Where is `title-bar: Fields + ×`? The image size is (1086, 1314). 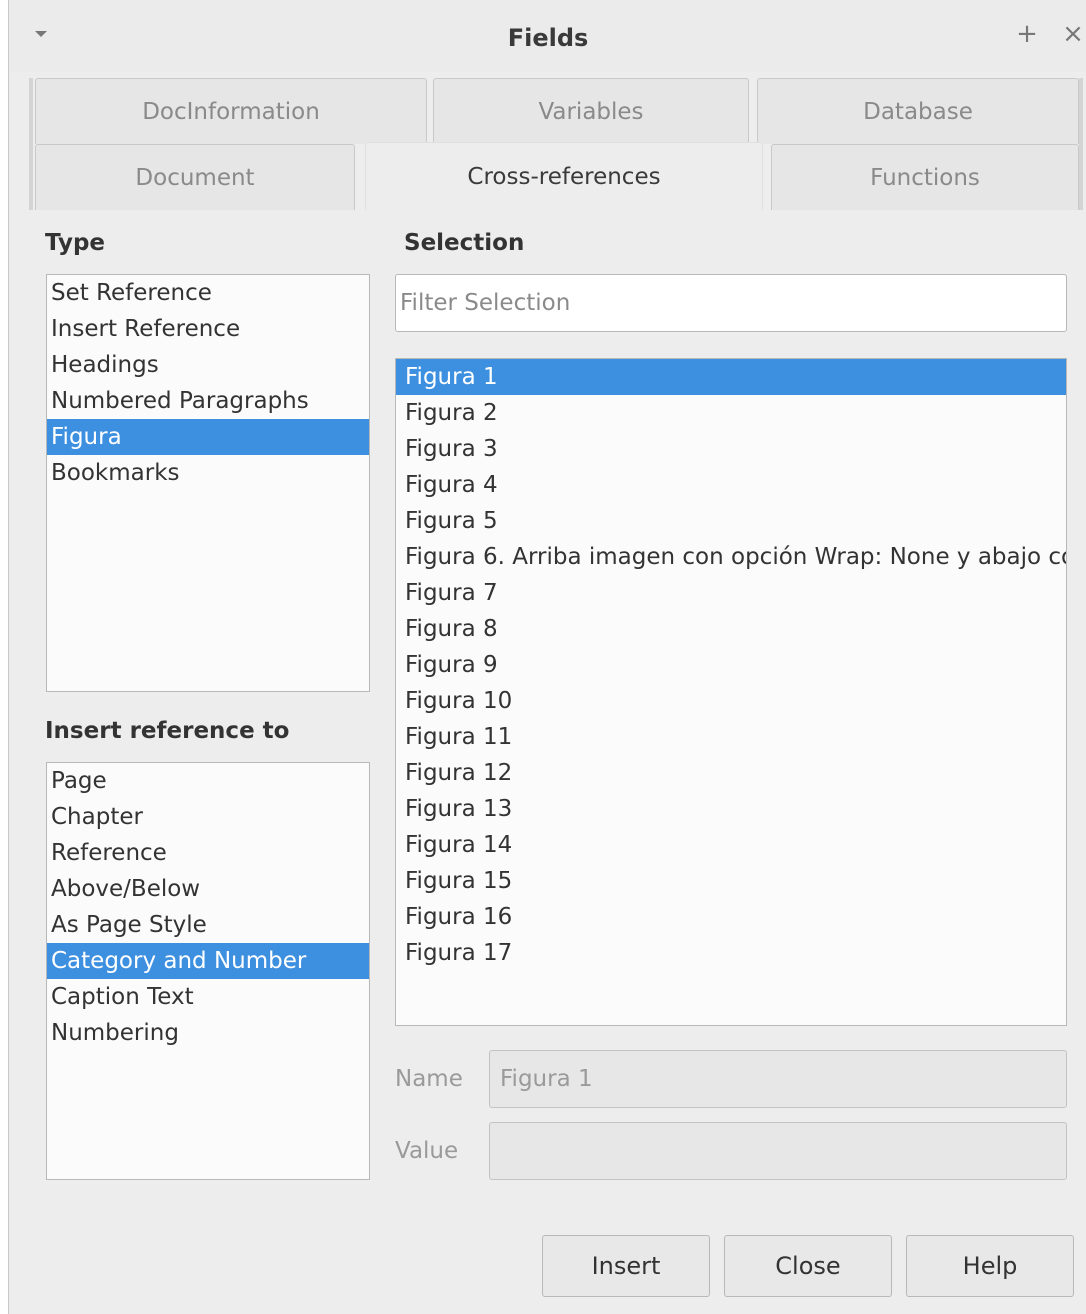
title-bar: Fields + × is located at coordinates (547, 36).